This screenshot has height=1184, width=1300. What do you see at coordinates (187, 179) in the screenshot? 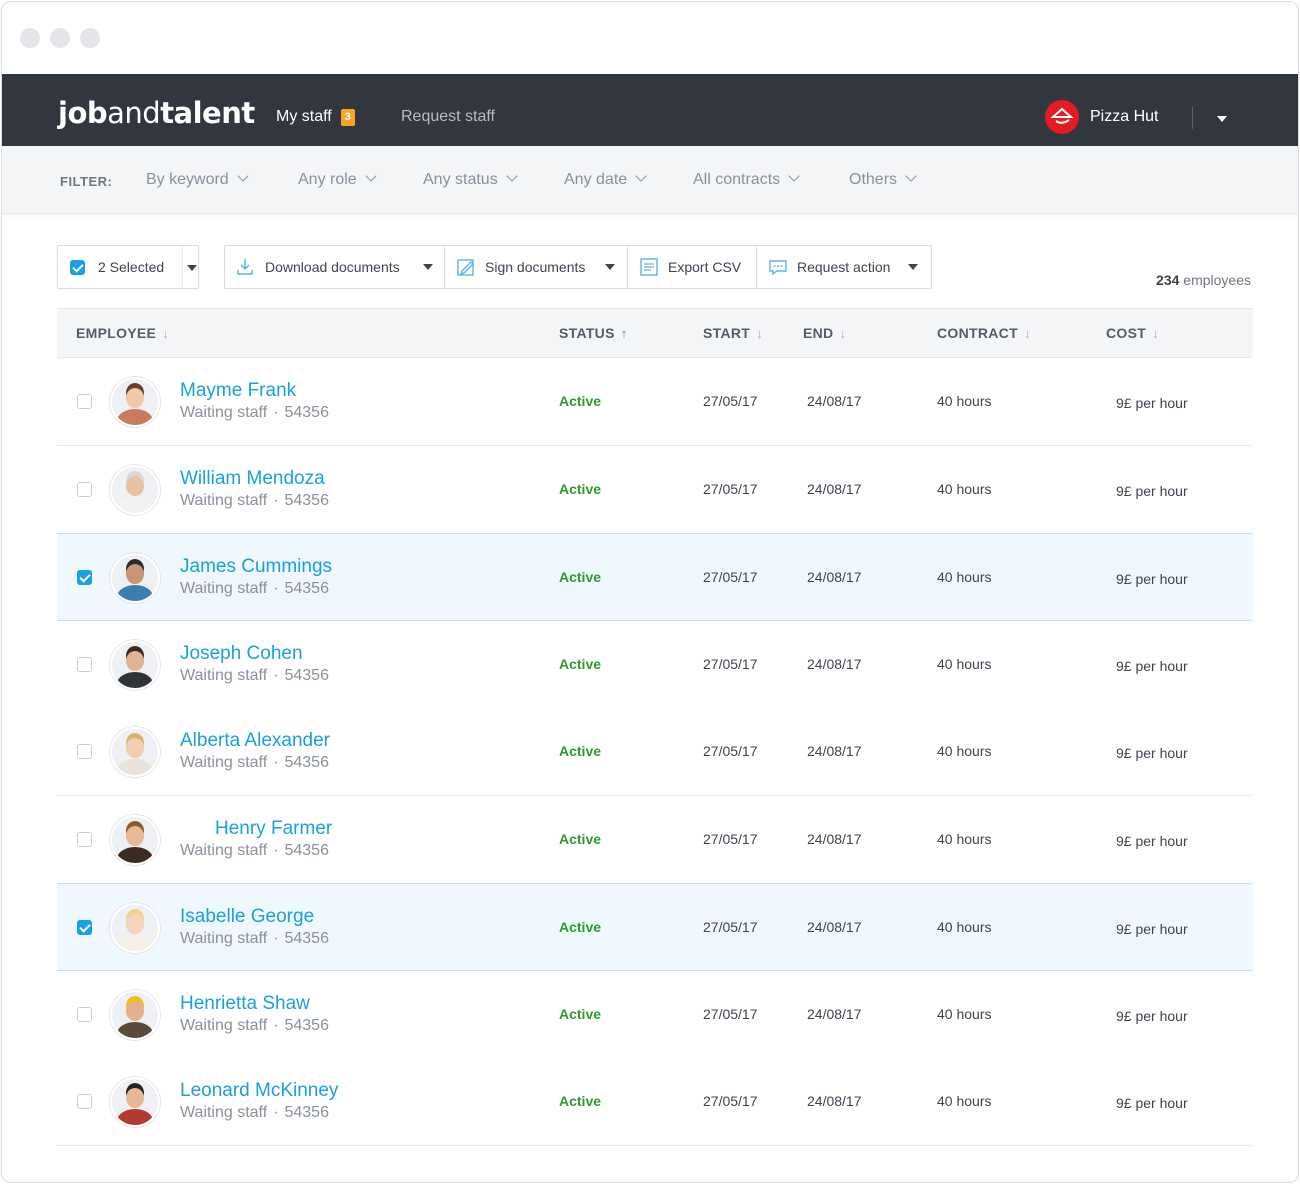
I see `filter-keyword-label: By keyword` at bounding box center [187, 179].